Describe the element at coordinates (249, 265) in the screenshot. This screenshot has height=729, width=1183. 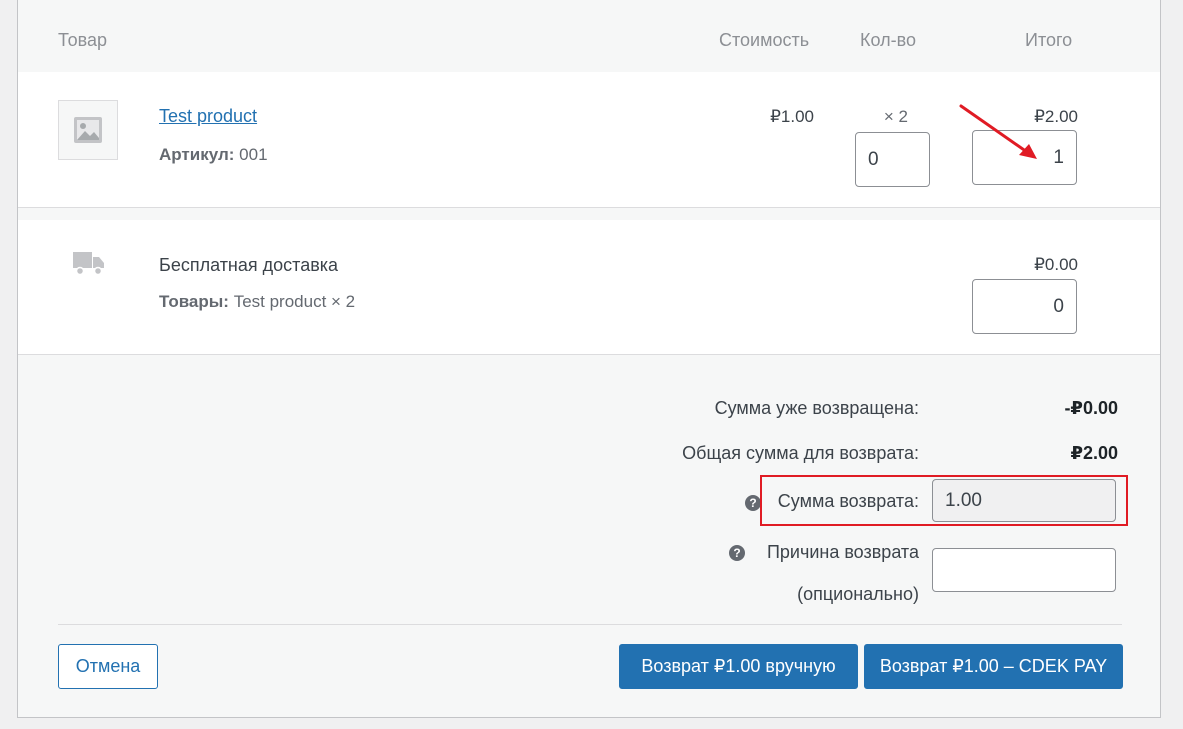
I see `shipping-name: Бесплатная доставка` at that location.